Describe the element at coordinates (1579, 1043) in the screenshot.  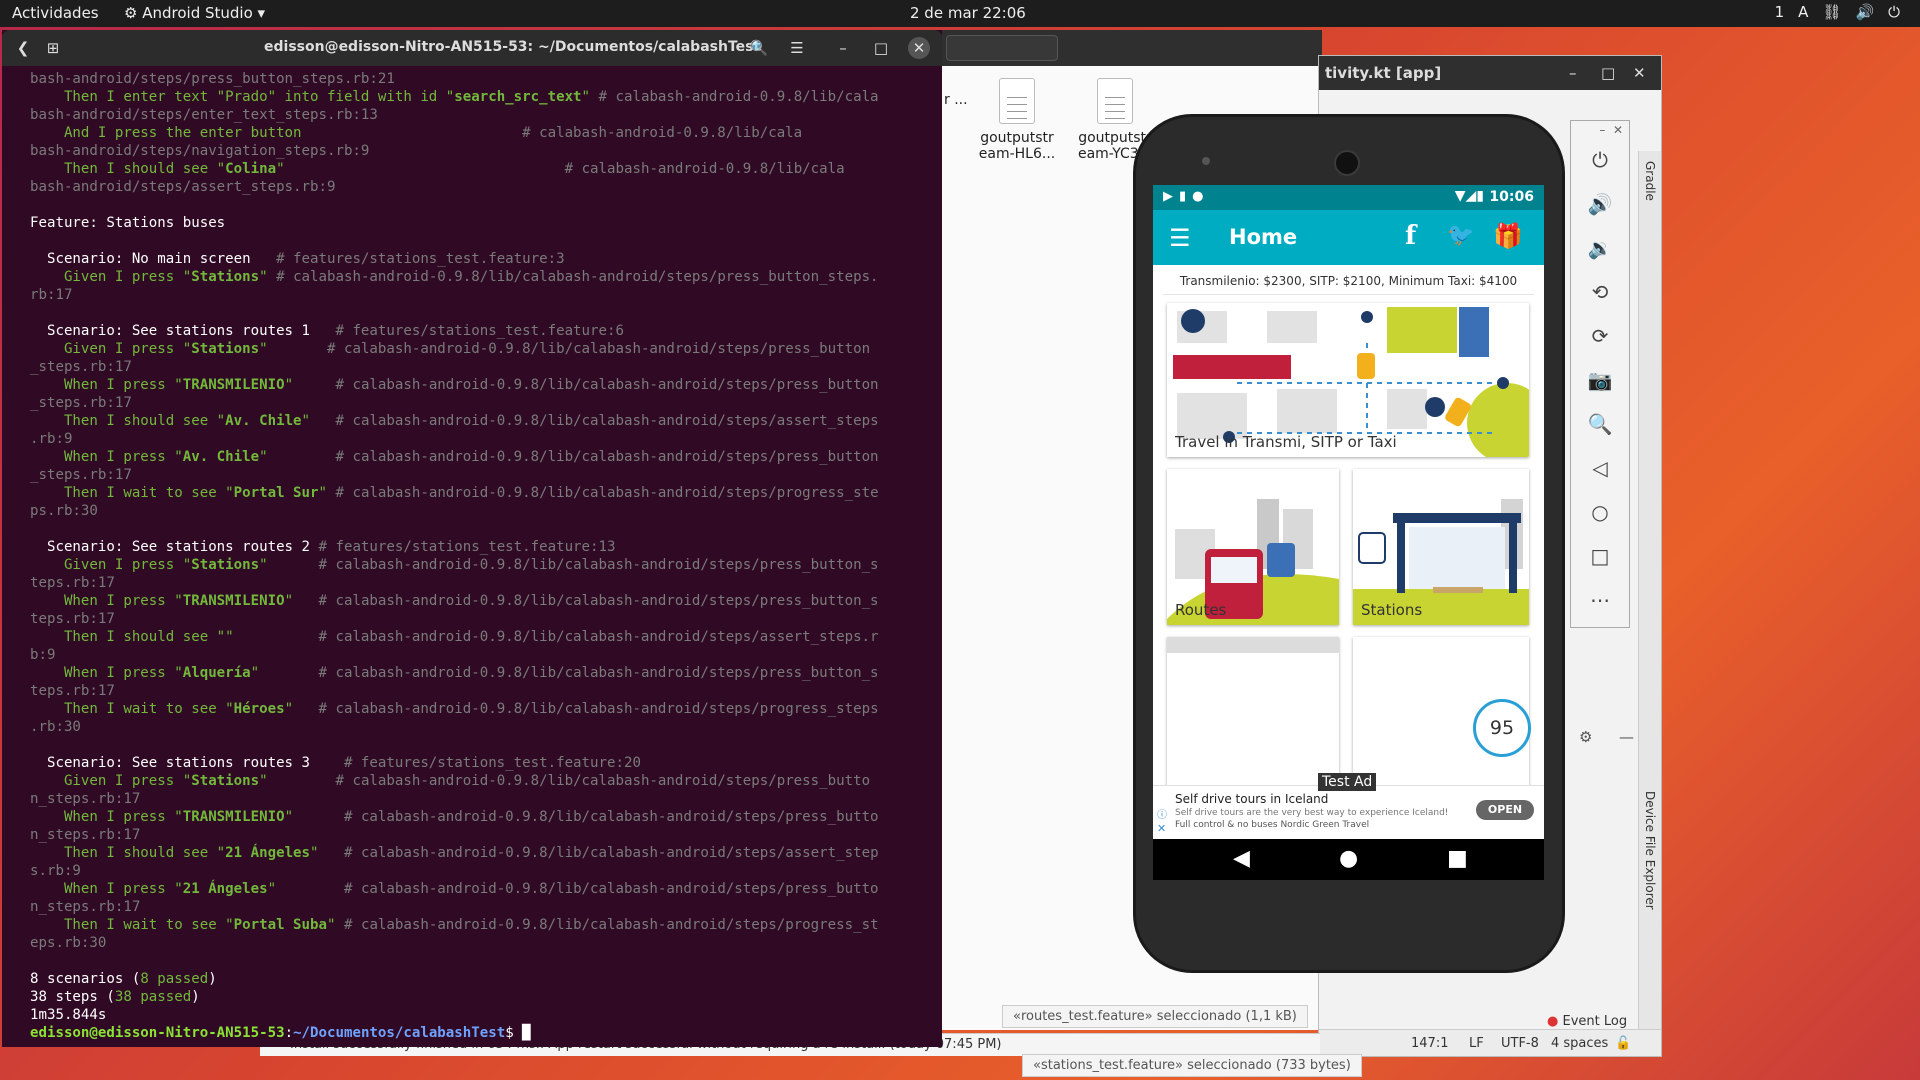
I see `indent-setting: 4 spaces` at that location.